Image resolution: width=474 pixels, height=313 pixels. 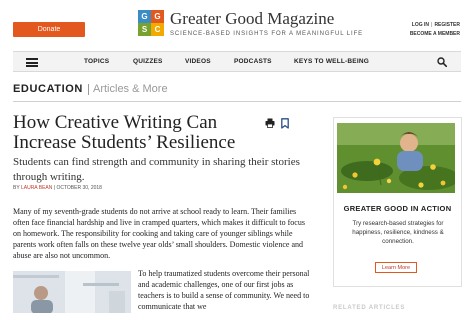 I want to click on author-link: LAURA BEAN, so click(x=36, y=188).